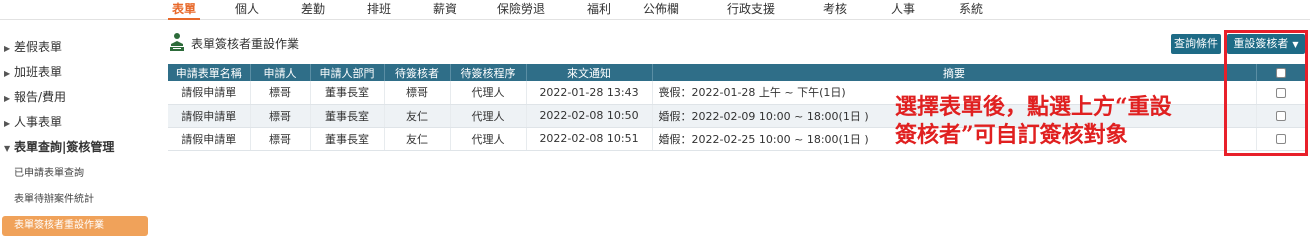  I want to click on cell-notice-time: 2022-02-08 10:51, so click(589, 139).